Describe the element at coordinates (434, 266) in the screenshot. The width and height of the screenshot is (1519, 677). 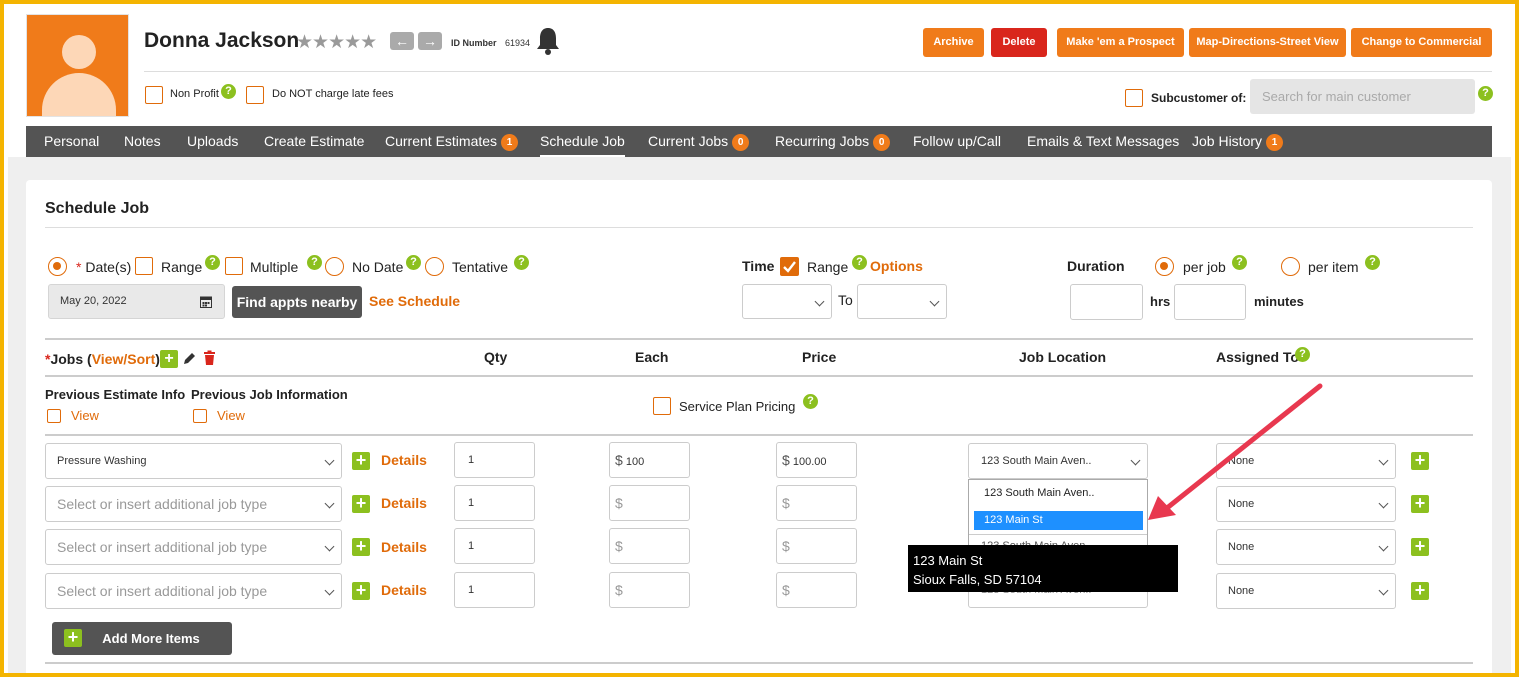
I see `tentative-radio` at that location.